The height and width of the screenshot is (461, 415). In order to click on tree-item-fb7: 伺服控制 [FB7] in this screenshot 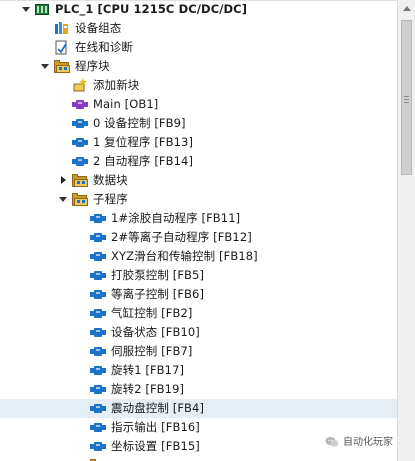, I will do `click(198, 351)`.